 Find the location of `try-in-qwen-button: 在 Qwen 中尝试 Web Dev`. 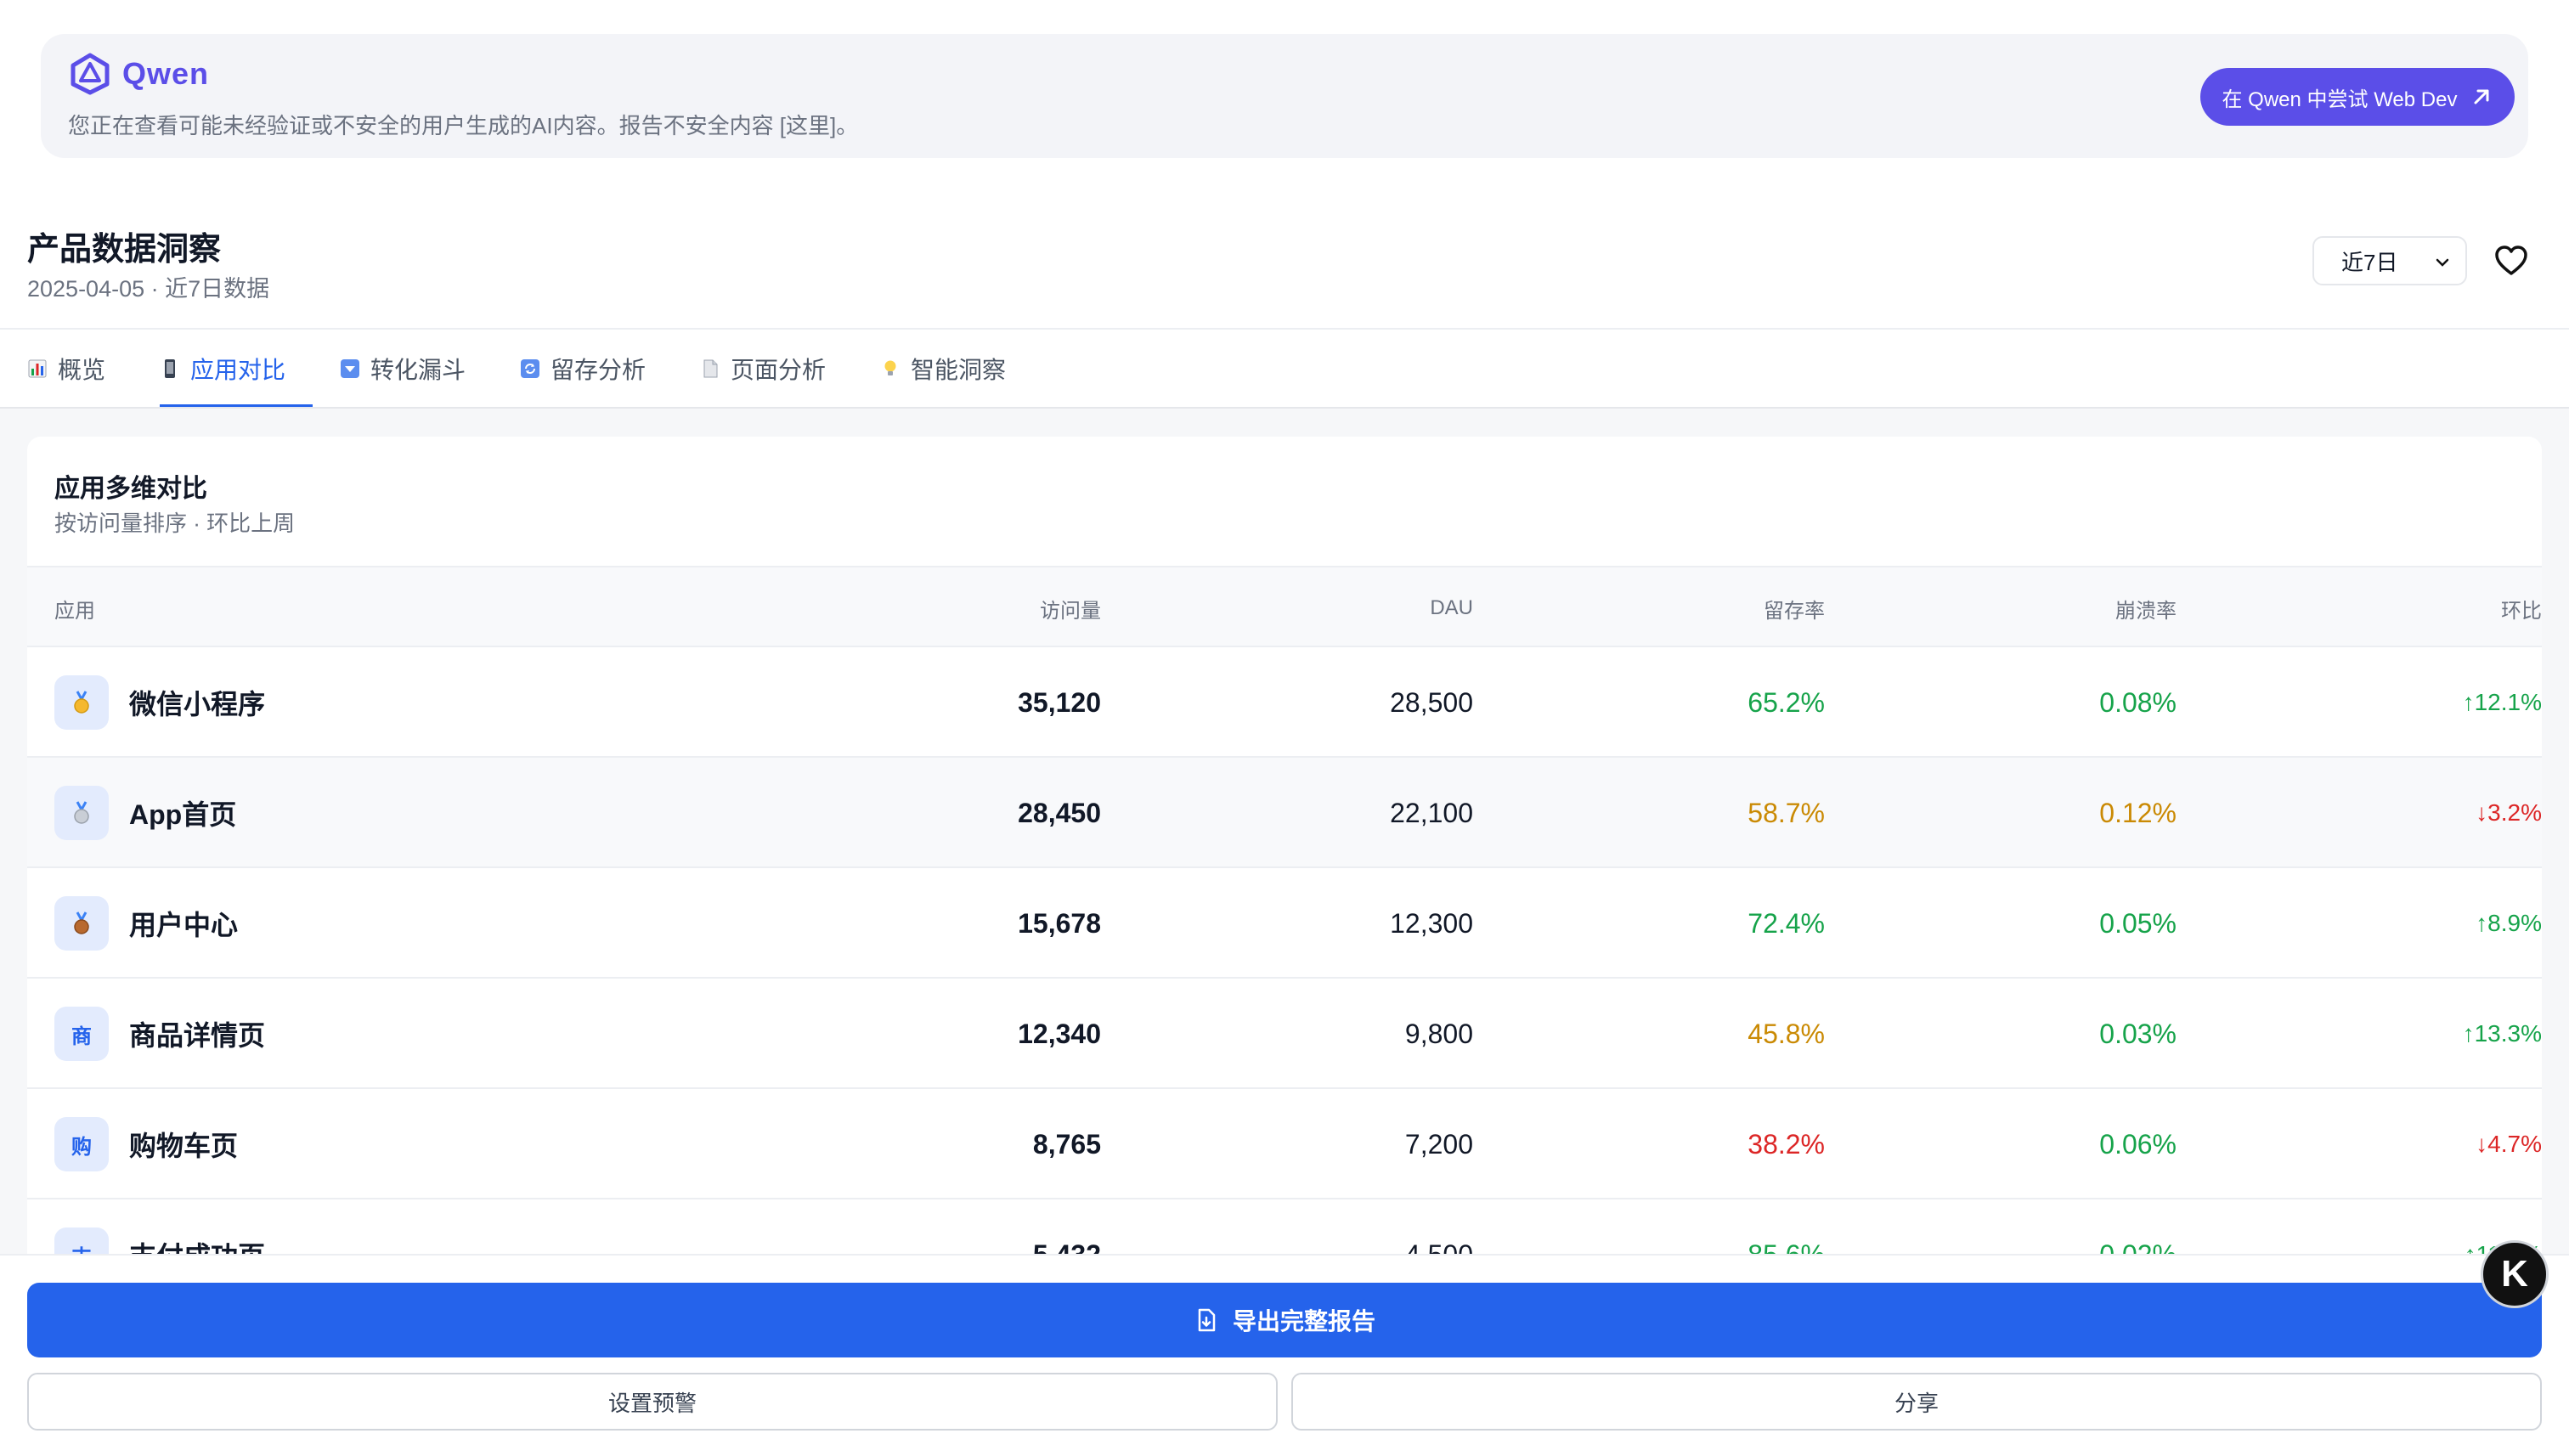

try-in-qwen-button: 在 Qwen 中尝试 Web Dev is located at coordinates (2358, 97).